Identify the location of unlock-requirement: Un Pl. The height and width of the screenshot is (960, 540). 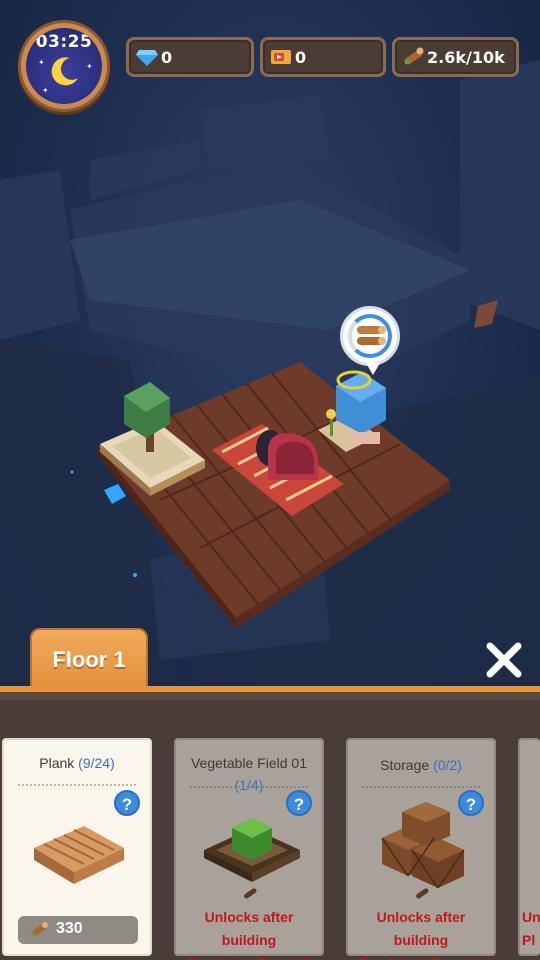
(531, 929).